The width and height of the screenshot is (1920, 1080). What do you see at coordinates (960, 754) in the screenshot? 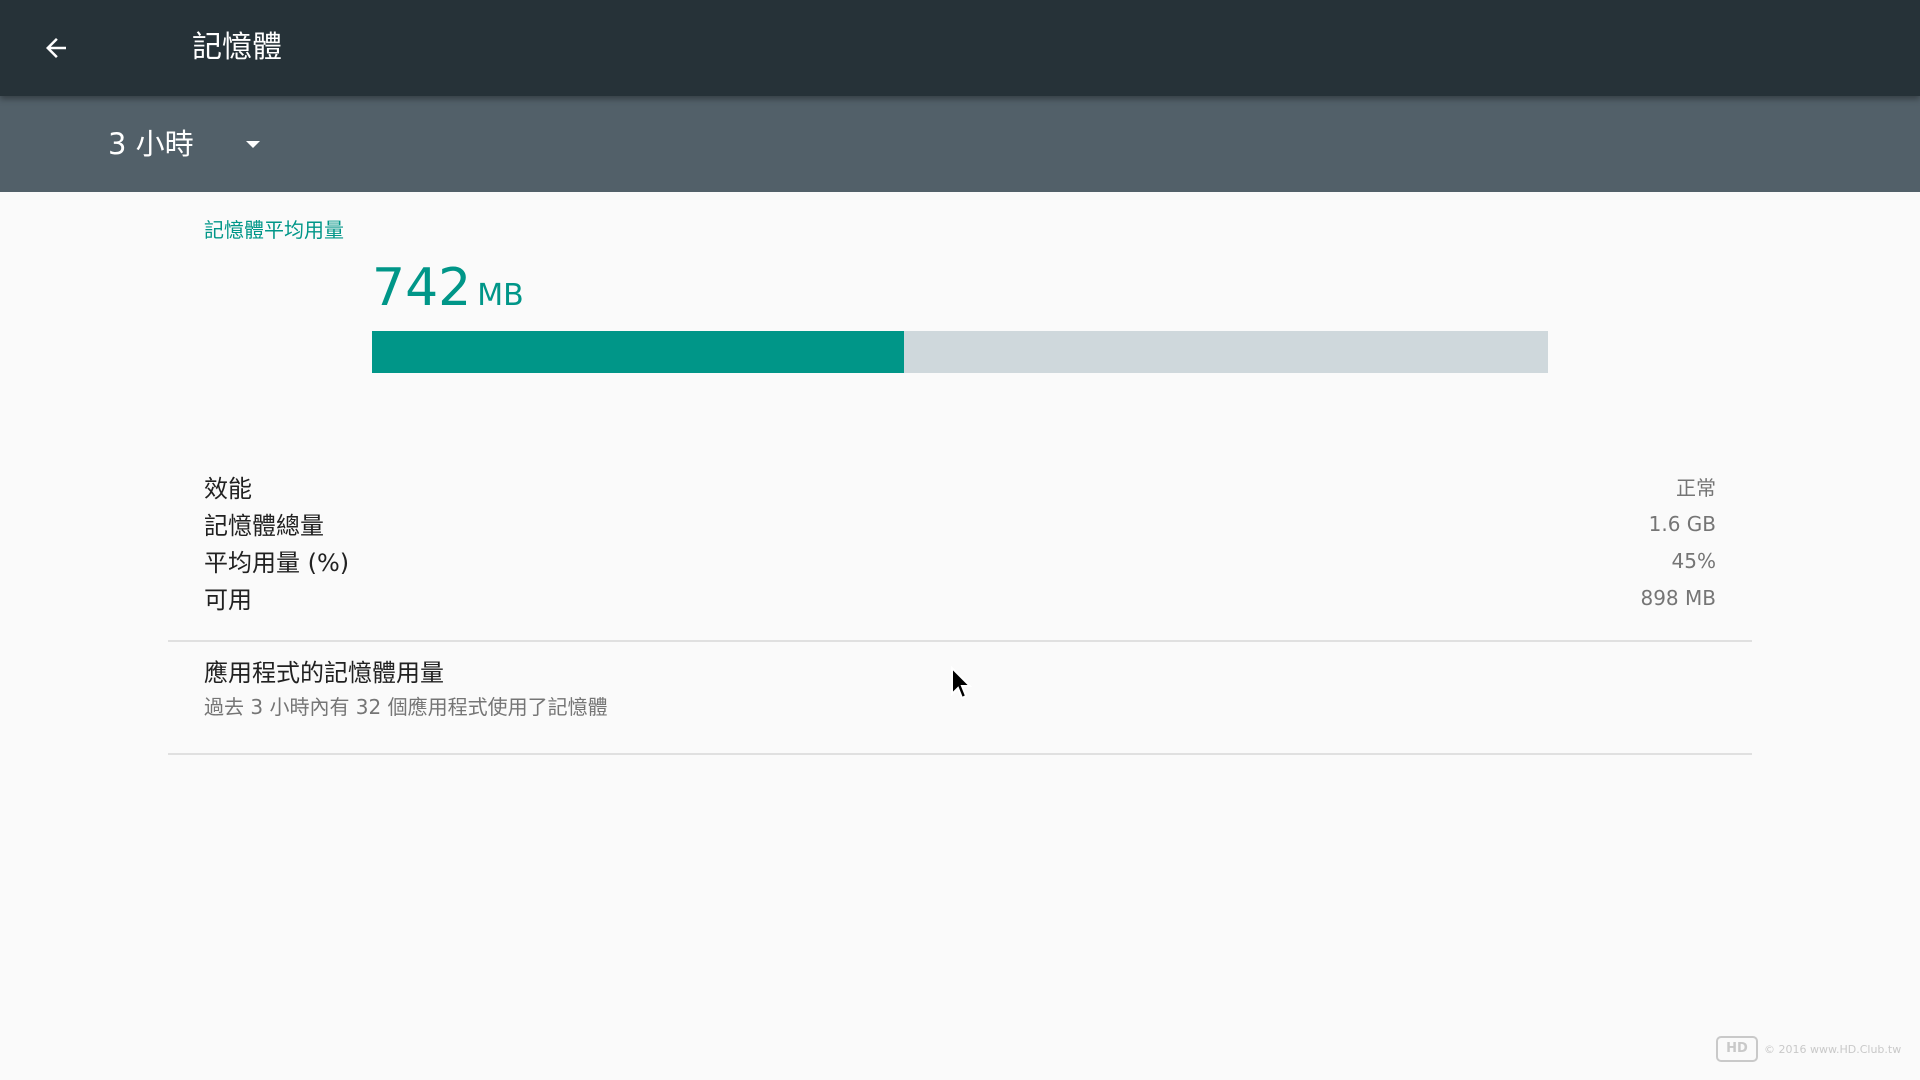
I see `divider` at bounding box center [960, 754].